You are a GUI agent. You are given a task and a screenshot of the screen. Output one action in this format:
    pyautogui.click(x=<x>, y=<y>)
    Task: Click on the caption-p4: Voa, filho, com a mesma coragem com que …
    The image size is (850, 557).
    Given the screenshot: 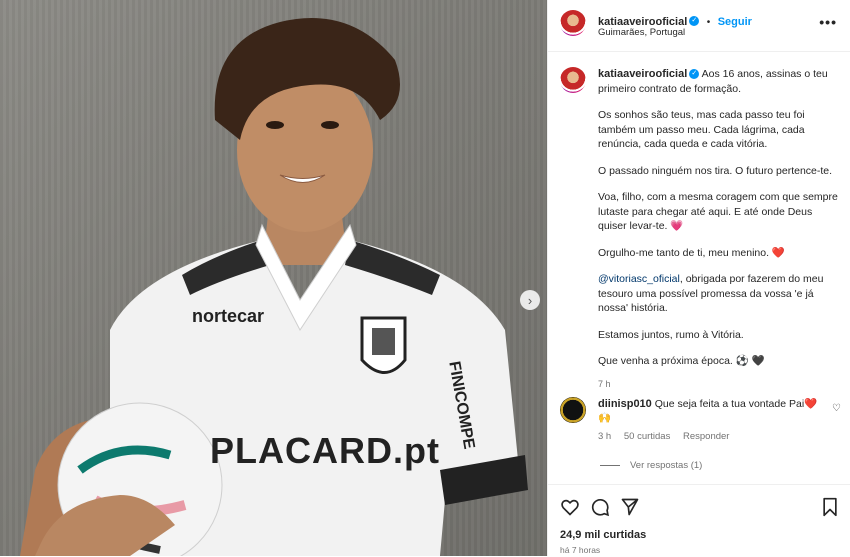 What is the action you would take?
    pyautogui.click(x=718, y=211)
    